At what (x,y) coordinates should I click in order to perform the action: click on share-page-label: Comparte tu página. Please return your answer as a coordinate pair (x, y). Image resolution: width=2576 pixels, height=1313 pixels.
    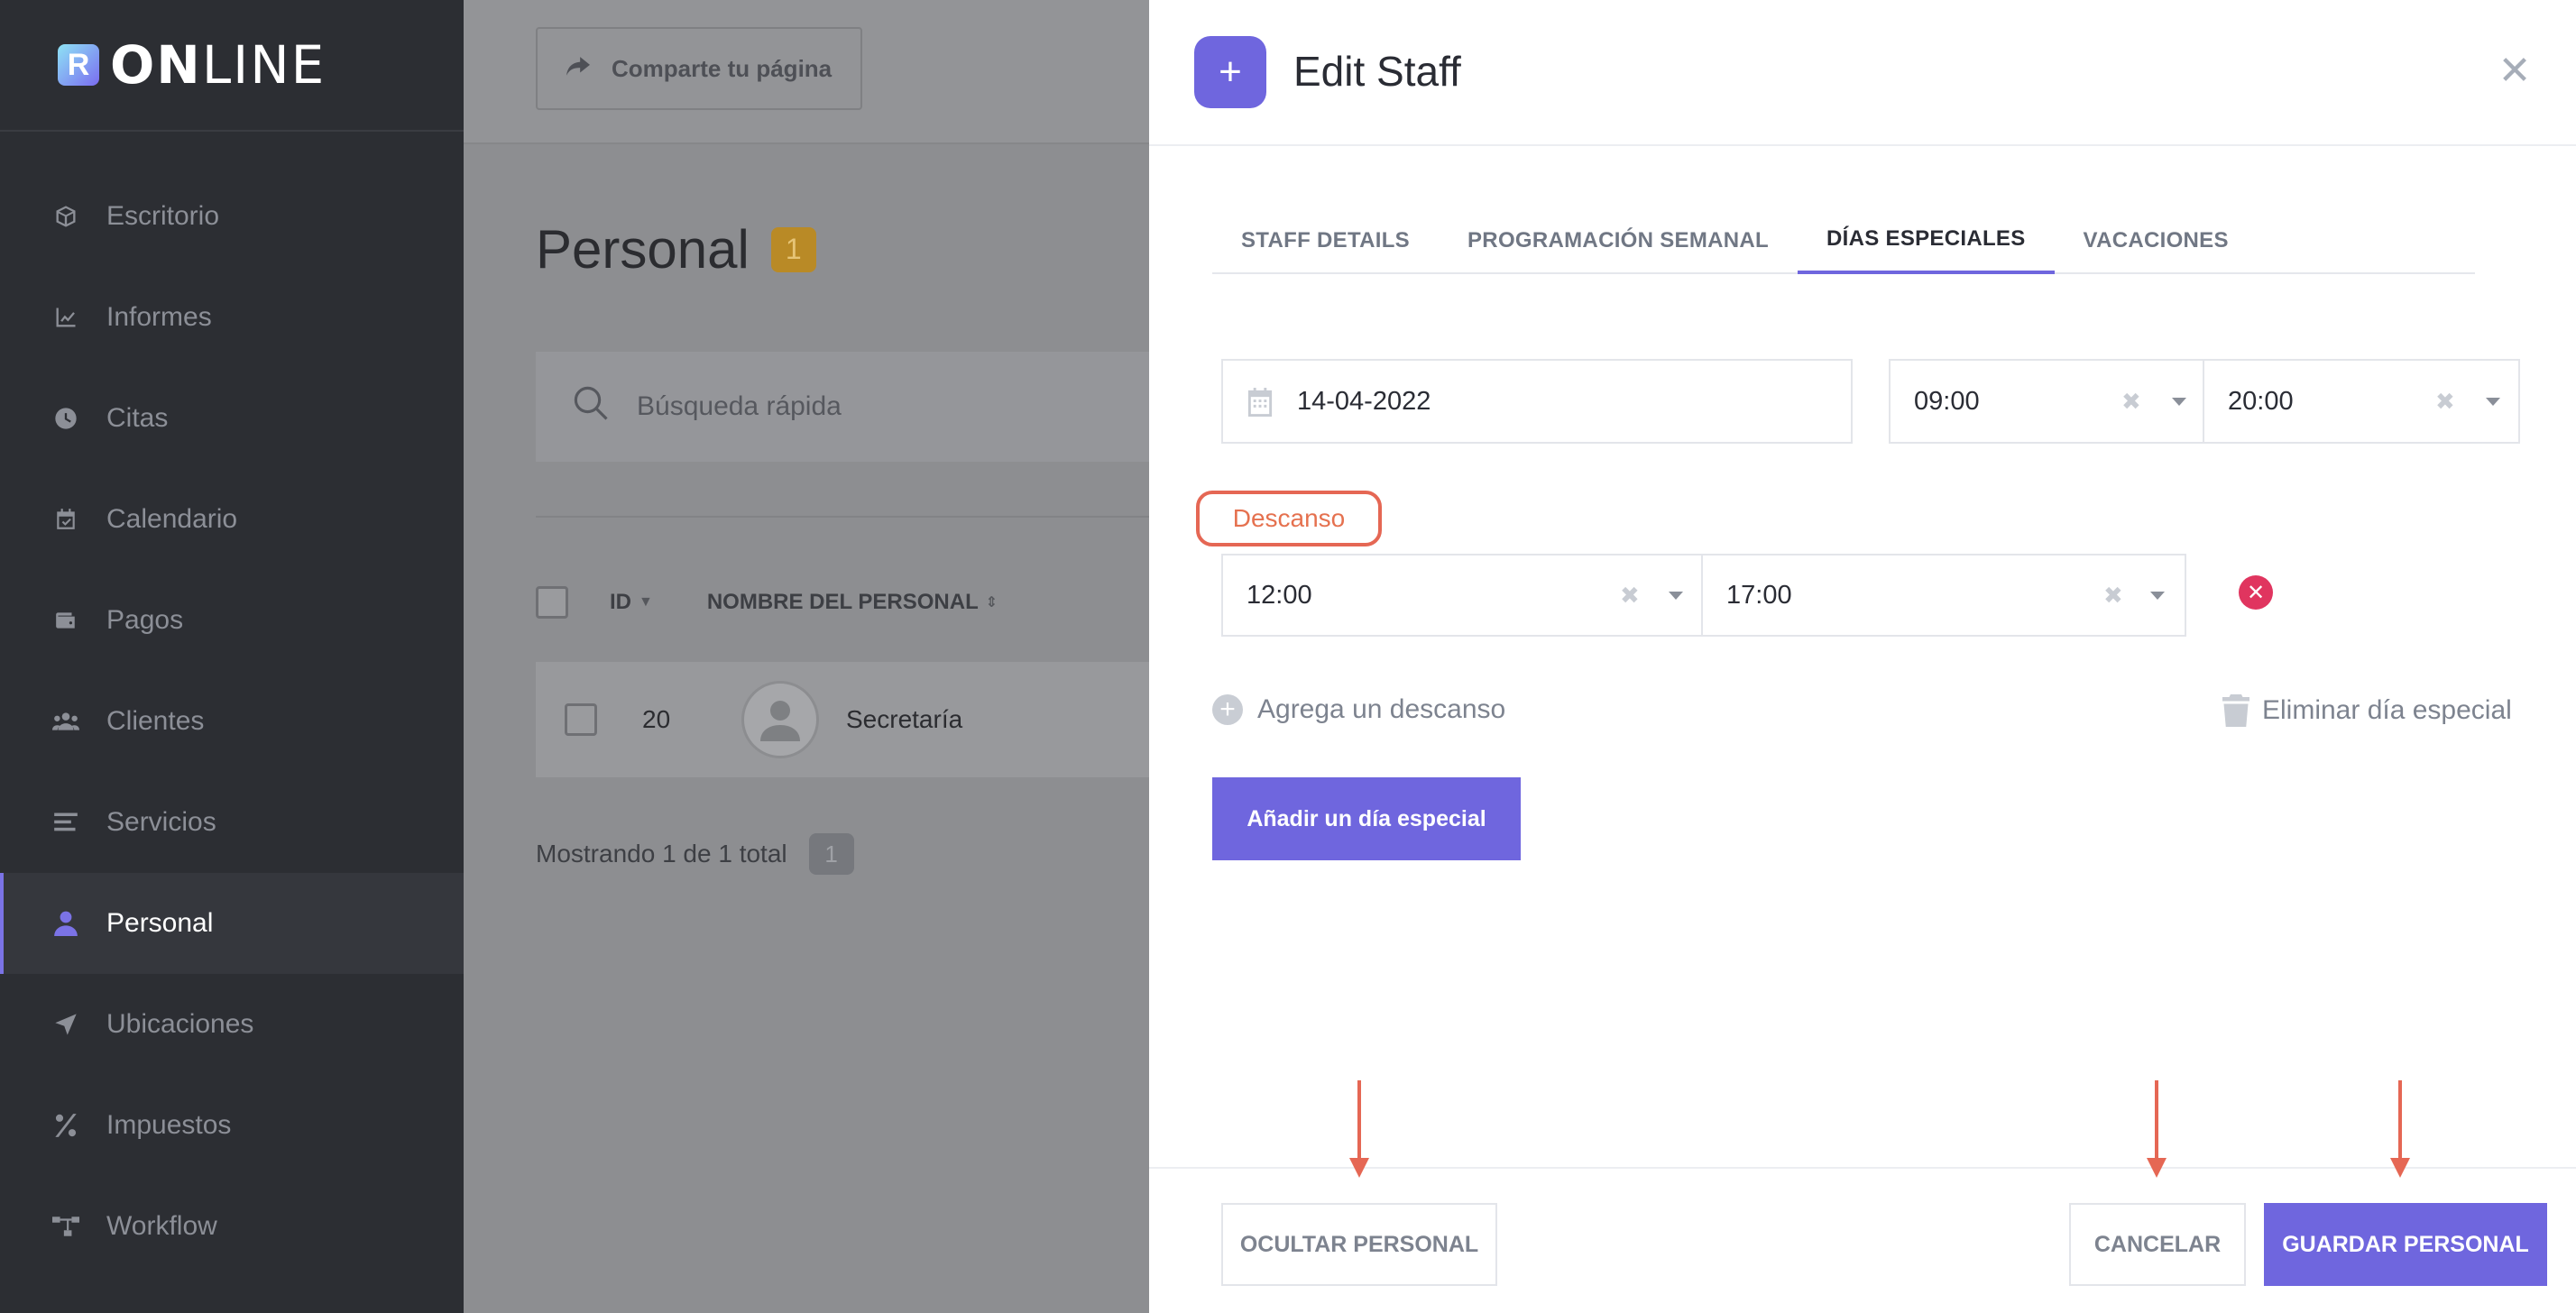
    Looking at the image, I should click on (723, 68).